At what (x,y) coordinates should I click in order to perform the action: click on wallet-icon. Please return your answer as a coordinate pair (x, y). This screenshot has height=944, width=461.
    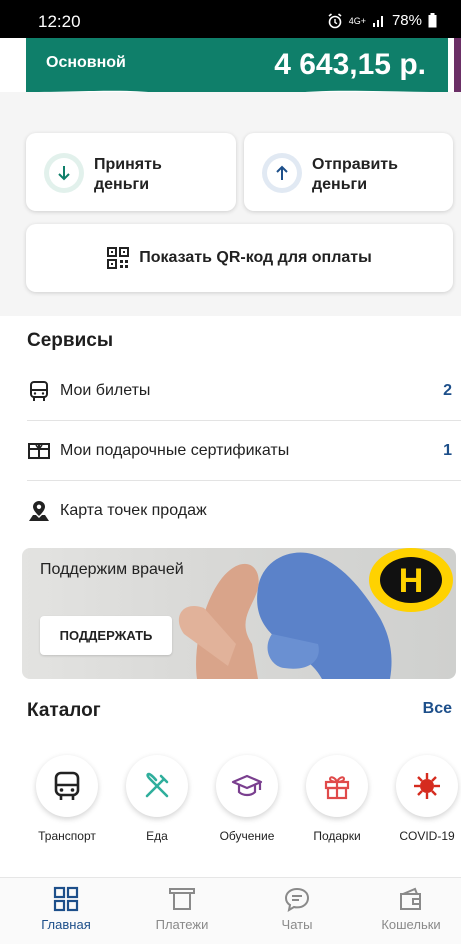
    Looking at the image, I should click on (410, 898).